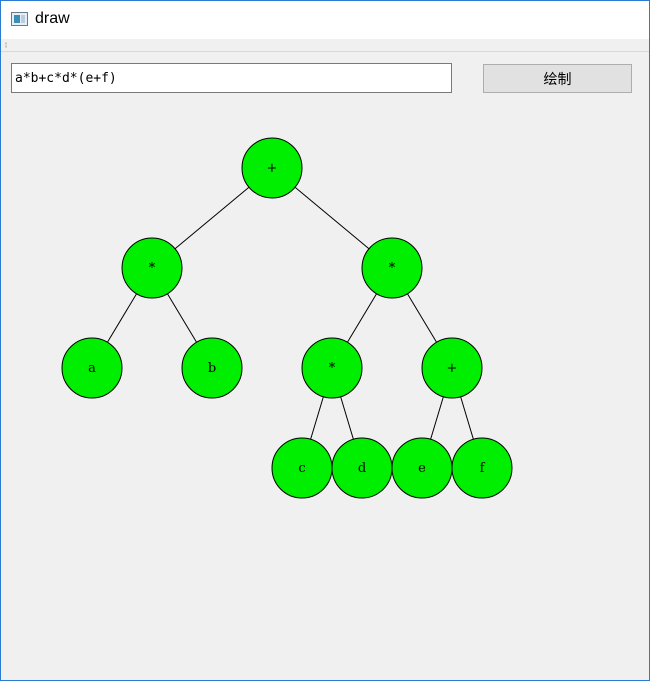  Describe the element at coordinates (325, 45) in the screenshot. I see `toolbar-strip` at that location.